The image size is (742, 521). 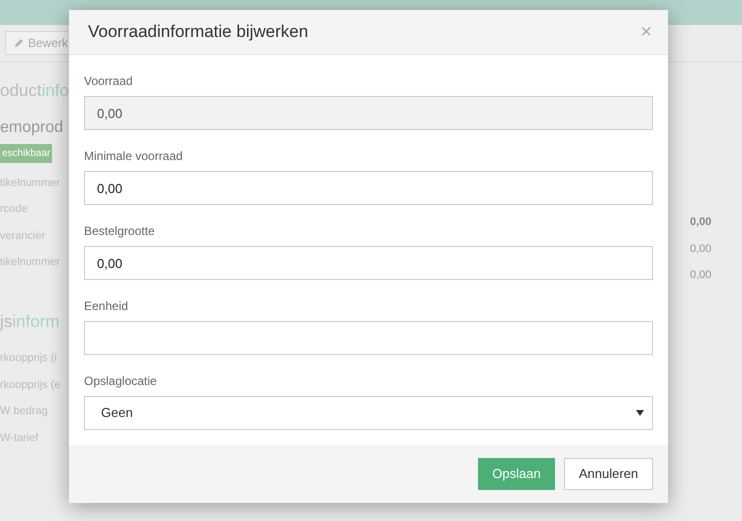 What do you see at coordinates (26, 153) in the screenshot?
I see `status-badge: eschikbaar` at bounding box center [26, 153].